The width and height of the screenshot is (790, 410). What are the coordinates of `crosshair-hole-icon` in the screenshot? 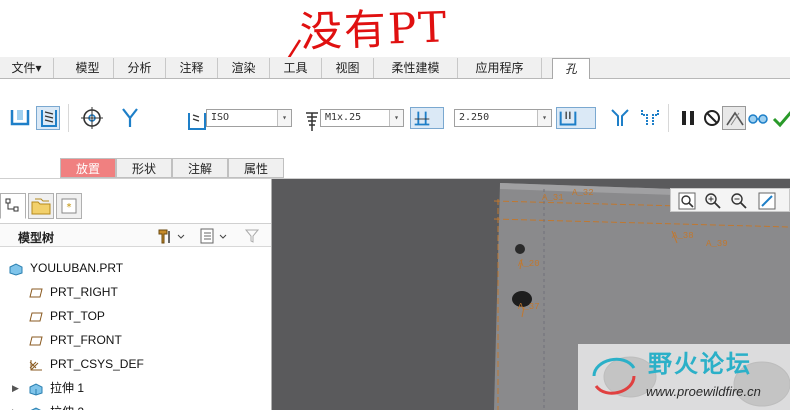 It's located at (92, 118).